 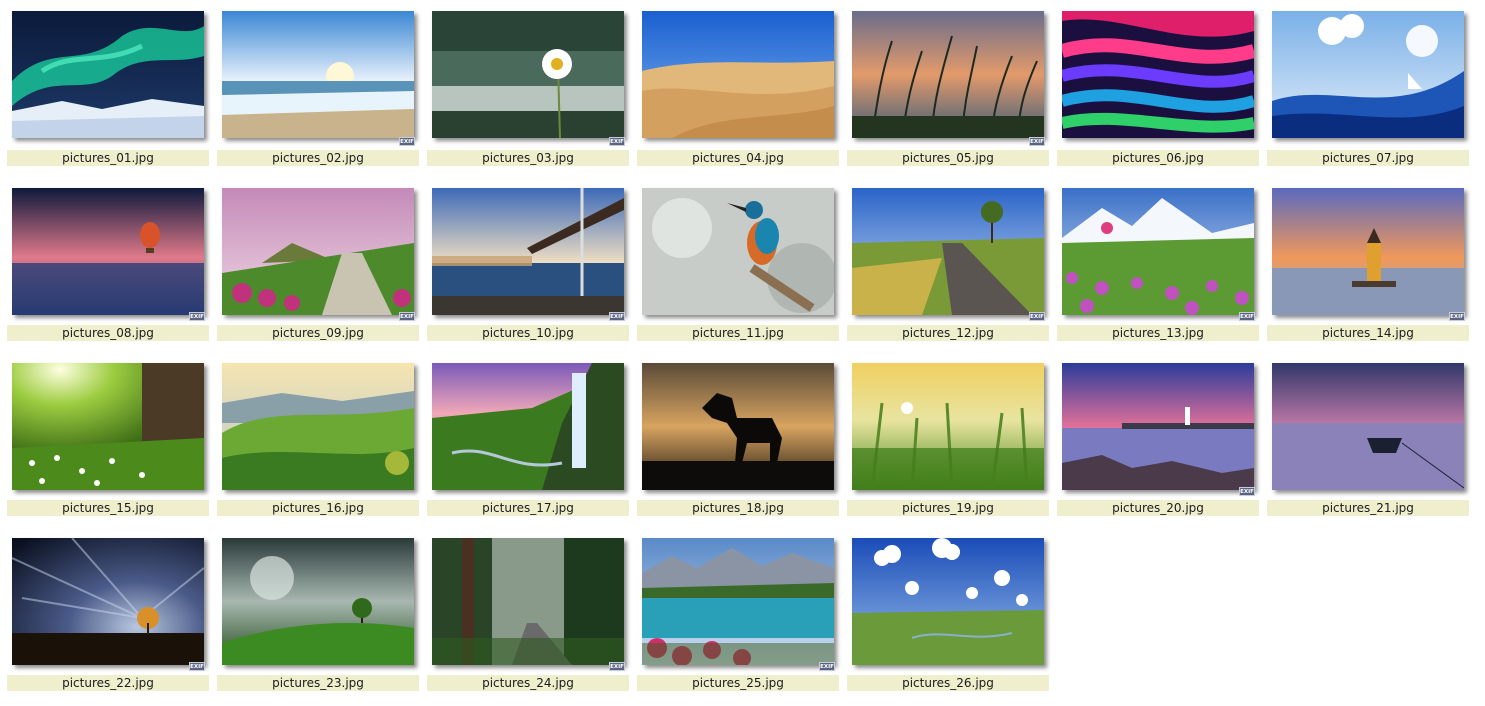 I want to click on file-name-label: pictures_25.jpg, so click(x=738, y=683).